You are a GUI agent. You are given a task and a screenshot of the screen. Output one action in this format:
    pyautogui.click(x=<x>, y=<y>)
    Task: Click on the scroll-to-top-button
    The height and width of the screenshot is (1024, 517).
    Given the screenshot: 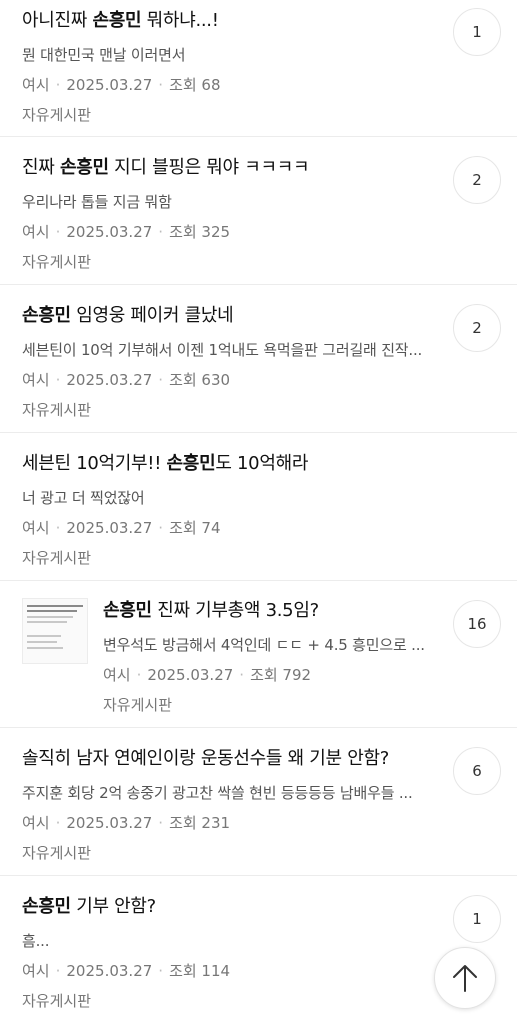 What is the action you would take?
    pyautogui.click(x=465, y=978)
    